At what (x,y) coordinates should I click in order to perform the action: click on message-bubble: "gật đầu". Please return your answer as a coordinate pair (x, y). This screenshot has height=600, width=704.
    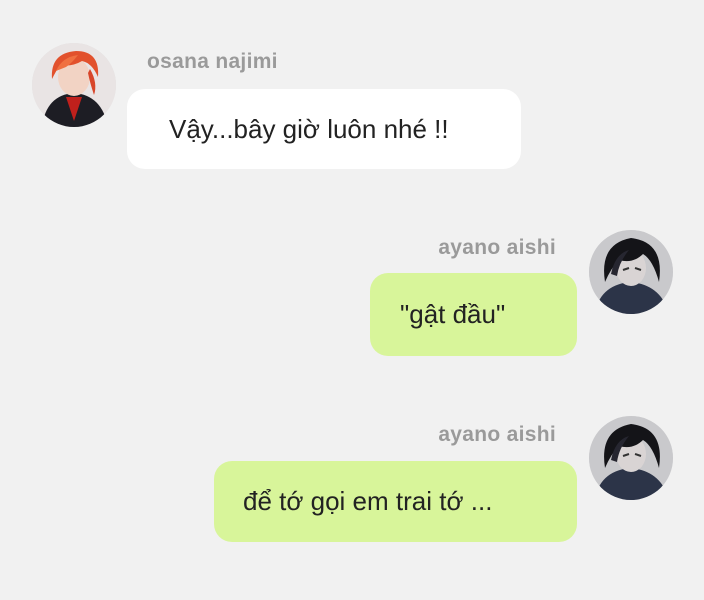
    Looking at the image, I should click on (473, 314).